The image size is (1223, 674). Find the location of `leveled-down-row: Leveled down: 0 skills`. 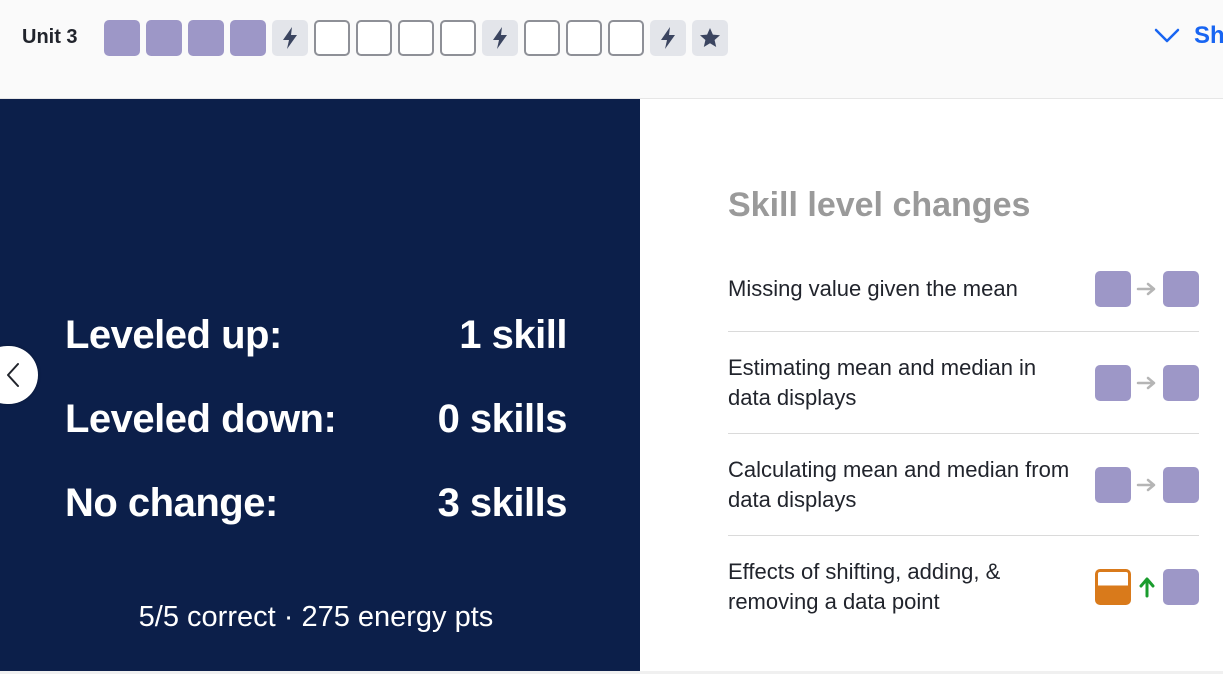

leveled-down-row: Leveled down: 0 skills is located at coordinates (316, 419).